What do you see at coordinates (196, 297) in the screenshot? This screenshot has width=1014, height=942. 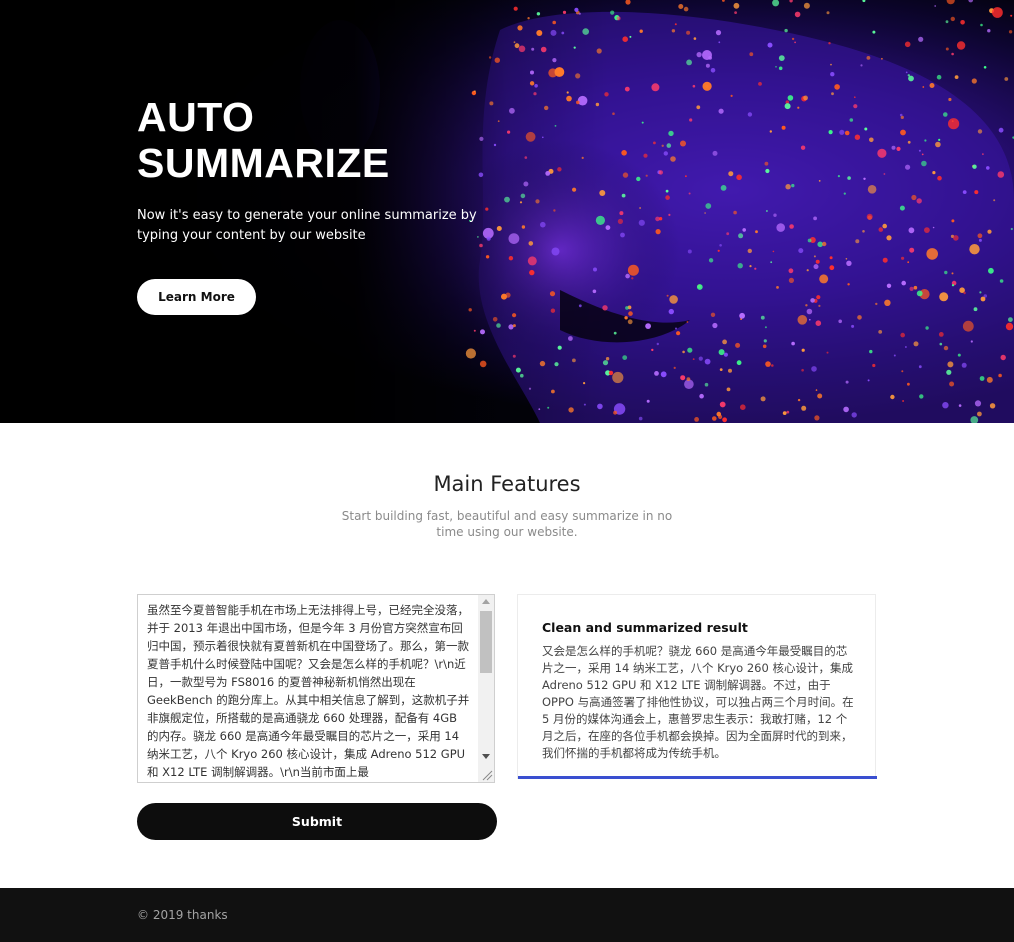 I see `learn-more-button: Learn More` at bounding box center [196, 297].